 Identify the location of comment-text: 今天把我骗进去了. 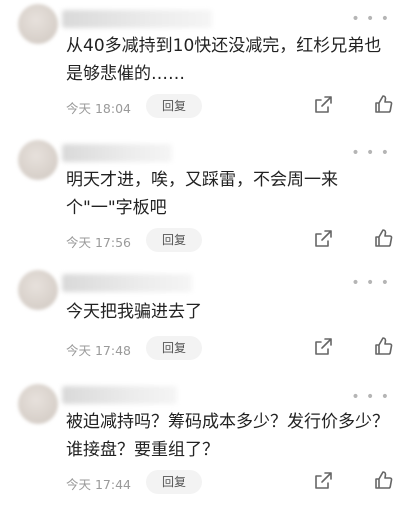
(134, 312).